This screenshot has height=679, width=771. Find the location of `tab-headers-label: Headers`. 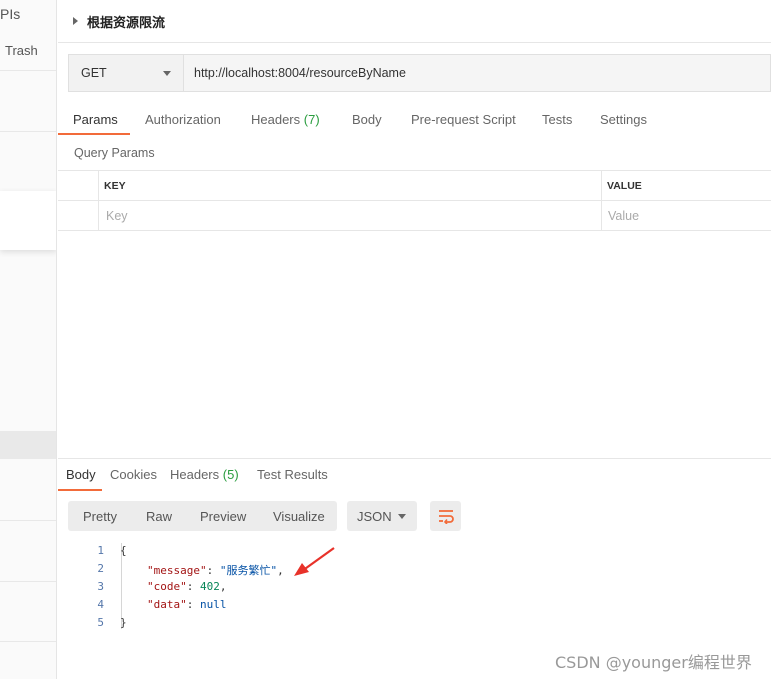

tab-headers-label: Headers is located at coordinates (276, 119).